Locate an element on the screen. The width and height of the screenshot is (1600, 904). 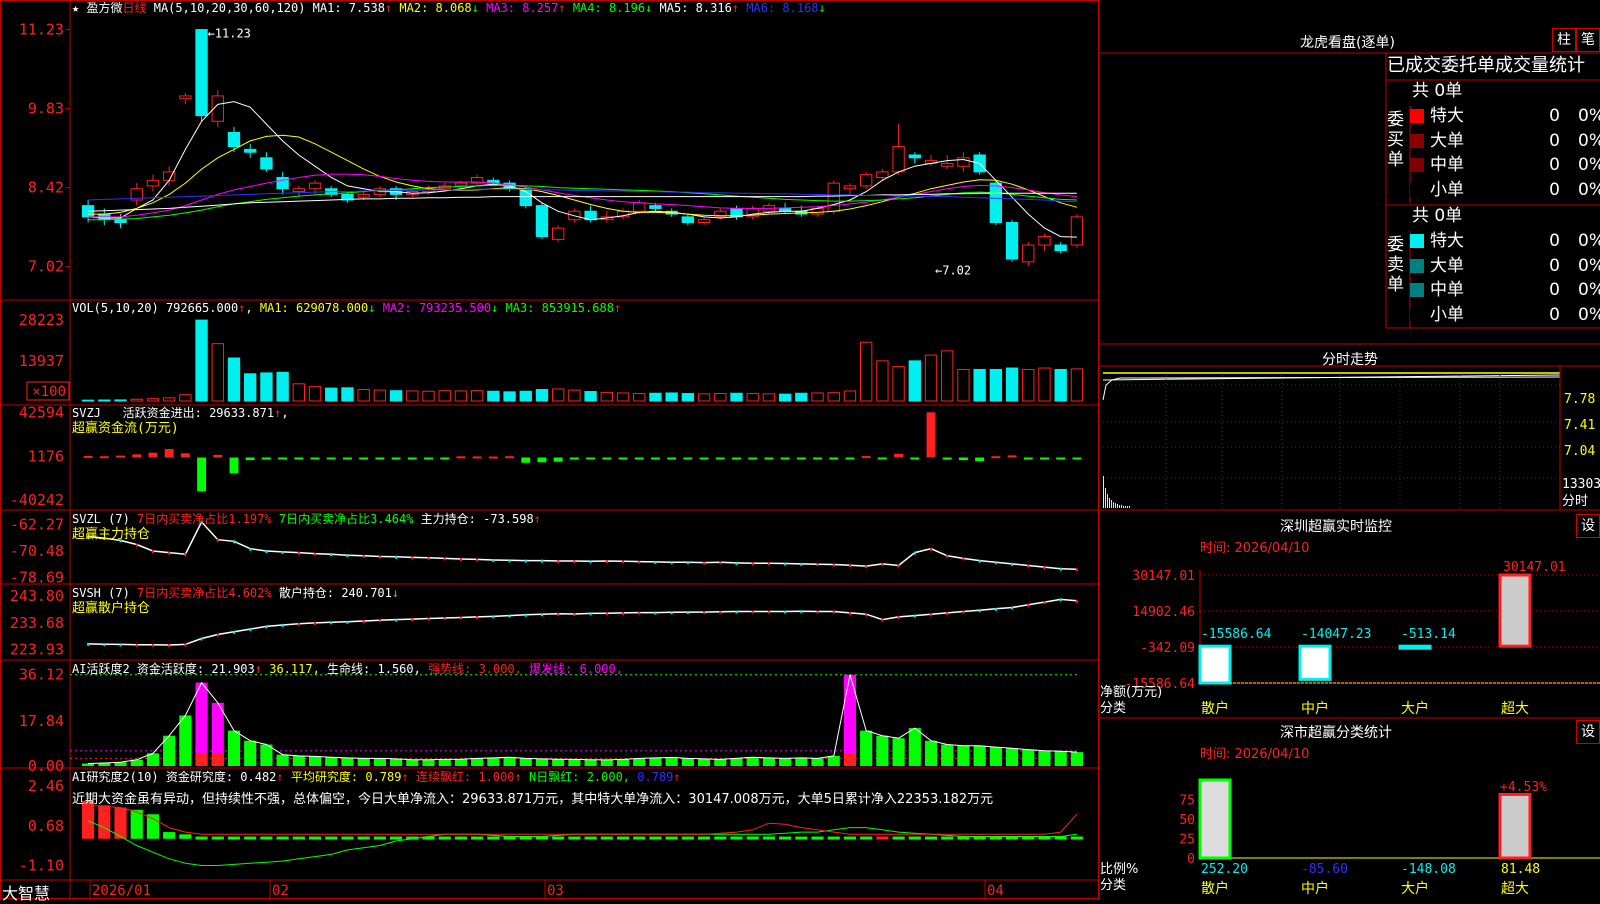
y-tick-label: 17.84 is located at coordinates (41, 721).